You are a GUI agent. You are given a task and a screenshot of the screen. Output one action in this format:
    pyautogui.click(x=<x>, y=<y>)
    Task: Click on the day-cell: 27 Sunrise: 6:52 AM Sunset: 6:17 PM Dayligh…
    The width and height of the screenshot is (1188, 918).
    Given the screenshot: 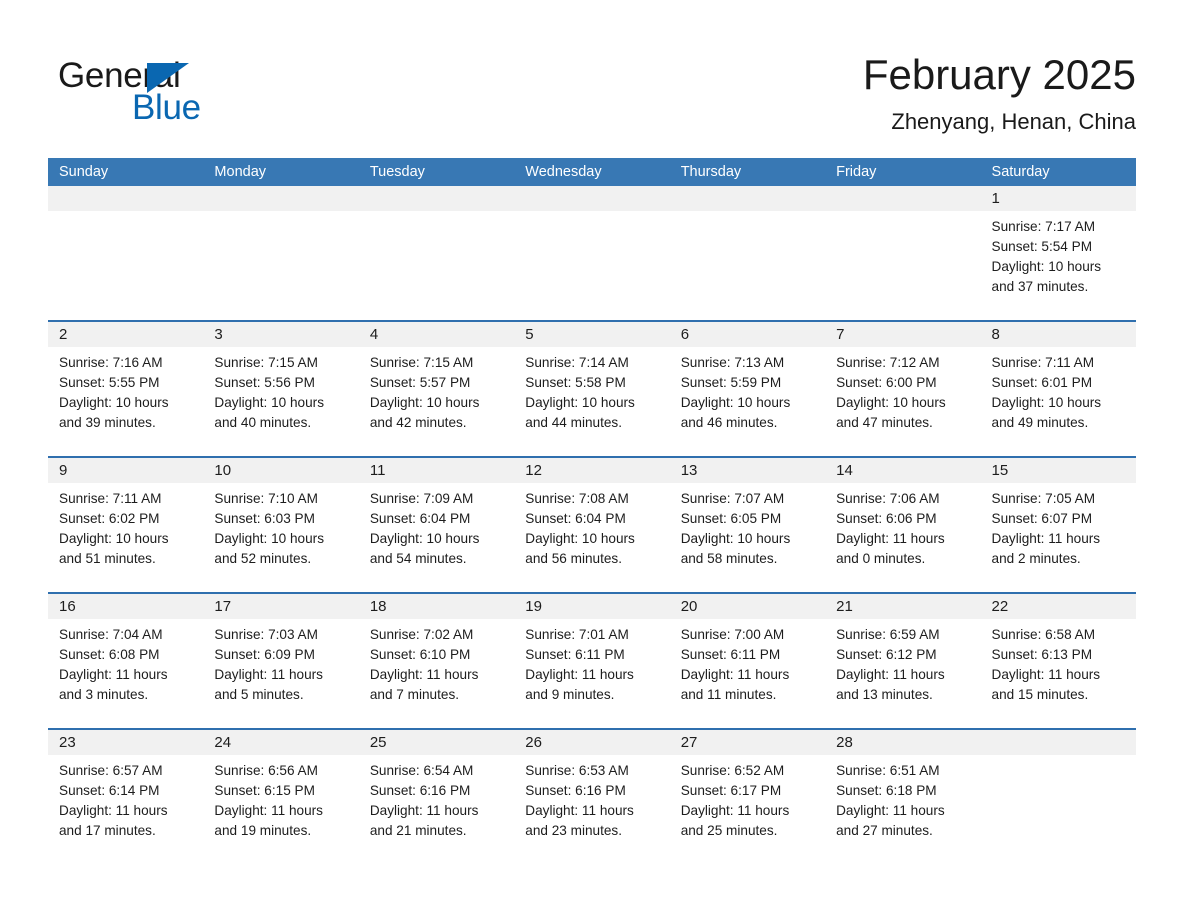 What is the action you would take?
    pyautogui.click(x=747, y=792)
    